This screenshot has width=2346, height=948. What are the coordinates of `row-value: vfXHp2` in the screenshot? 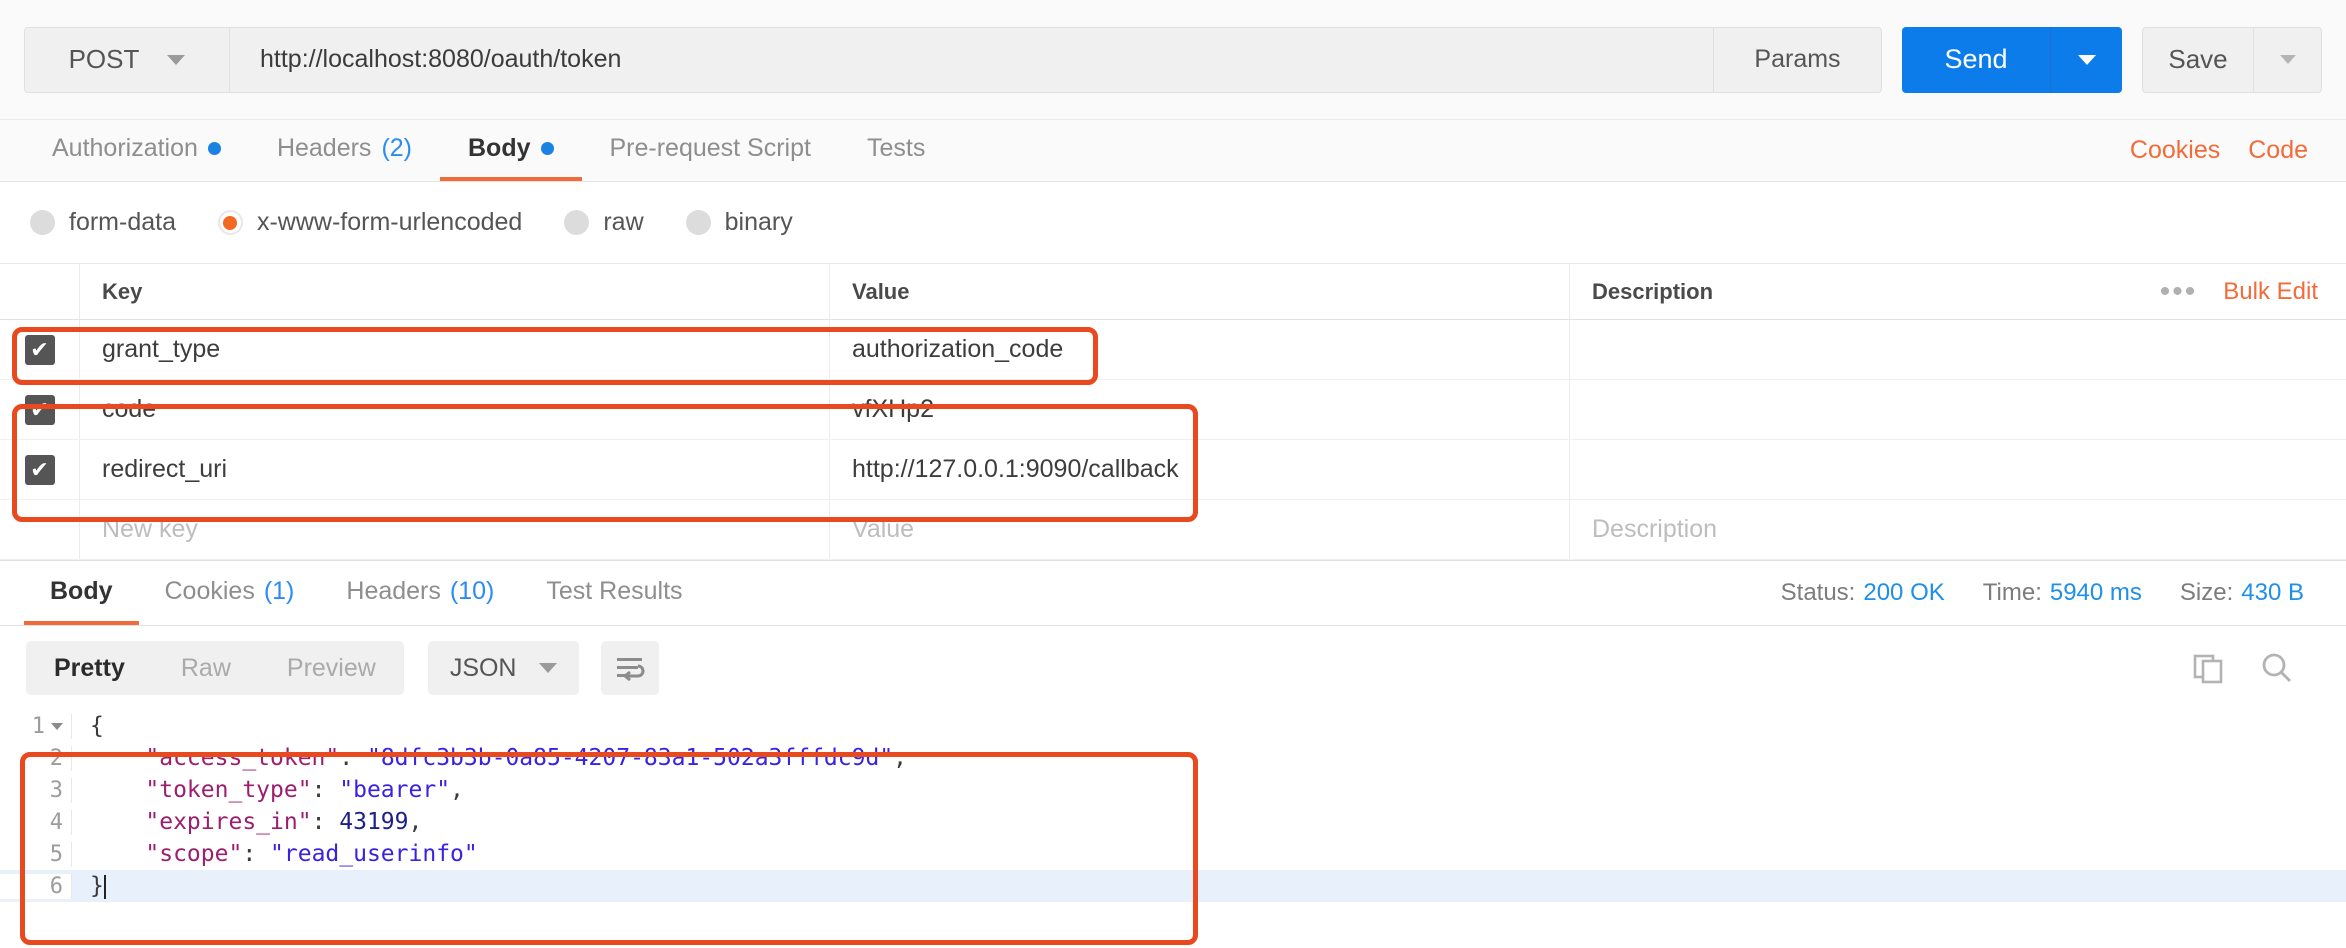 It's located at (1200, 409).